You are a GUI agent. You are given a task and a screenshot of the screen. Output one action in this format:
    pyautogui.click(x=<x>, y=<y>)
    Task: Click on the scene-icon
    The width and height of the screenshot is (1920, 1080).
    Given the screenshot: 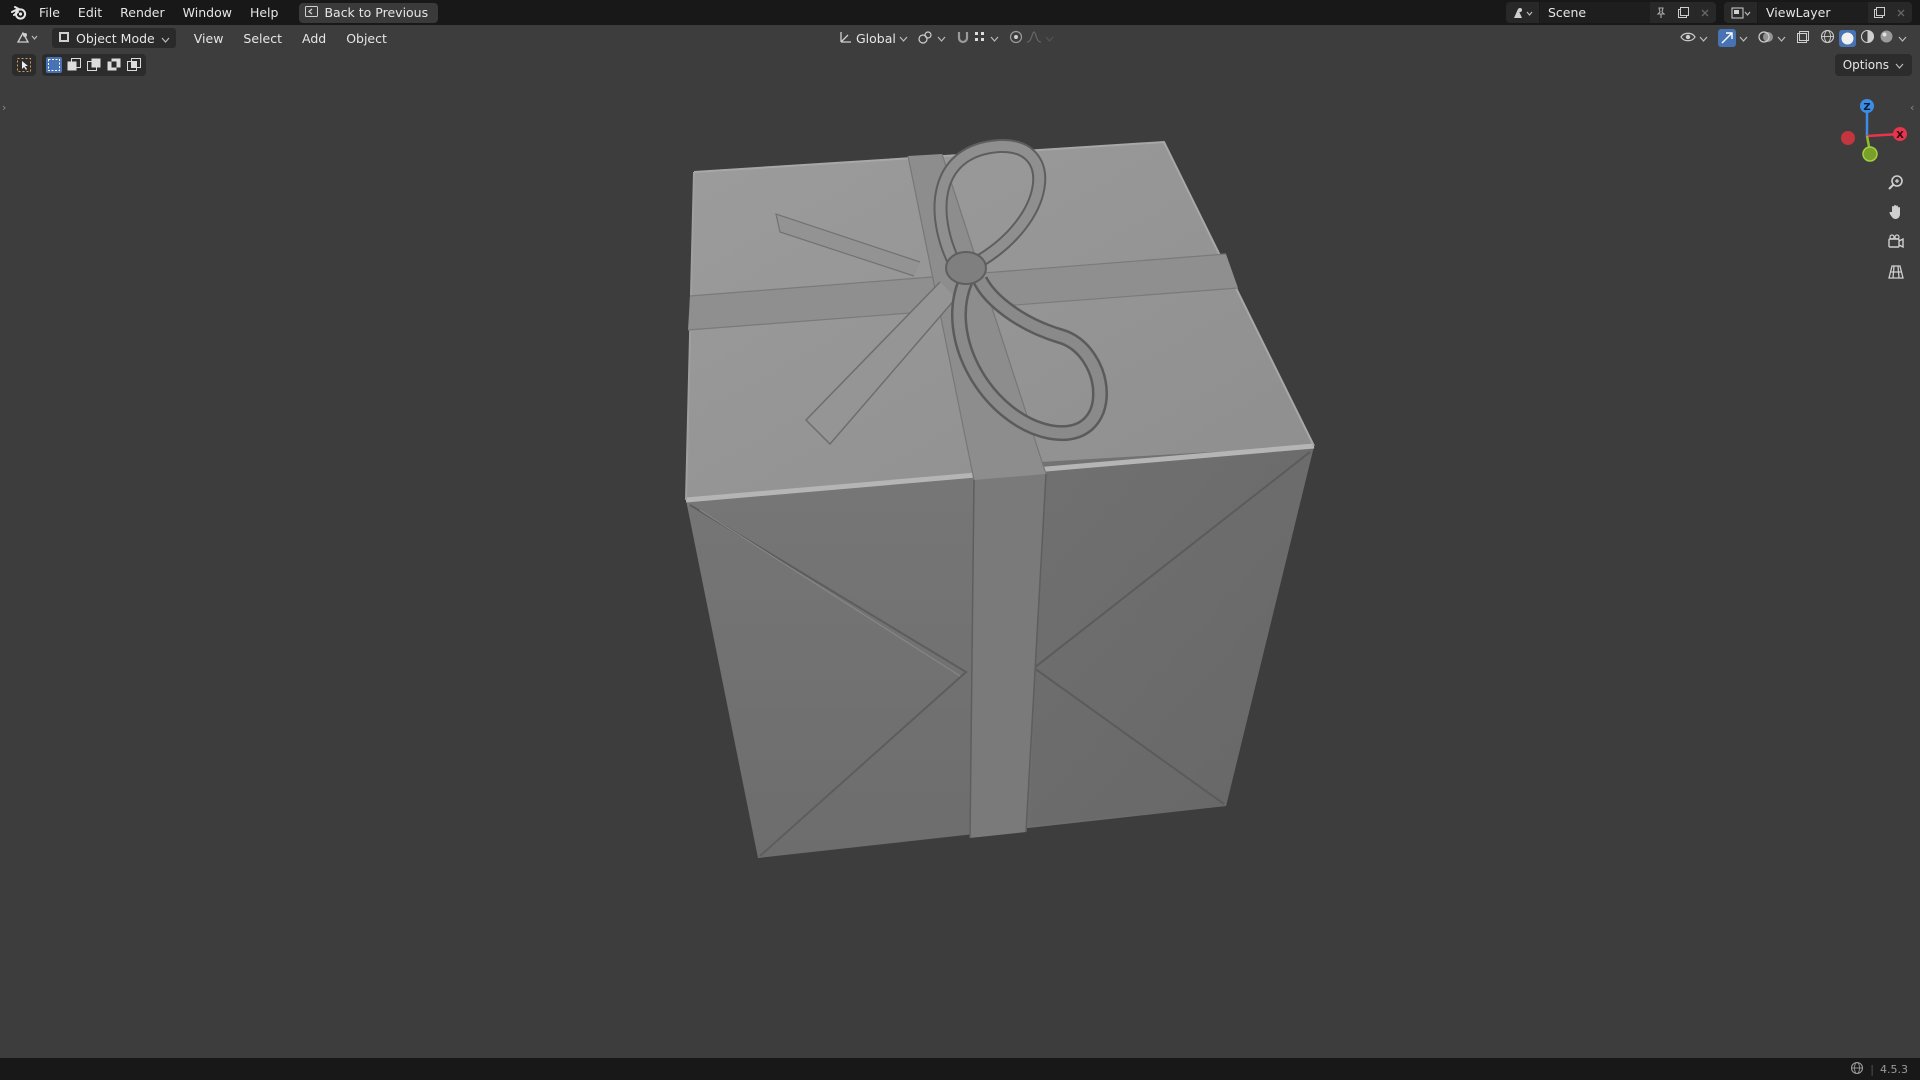 What is the action you would take?
    pyautogui.click(x=1523, y=12)
    